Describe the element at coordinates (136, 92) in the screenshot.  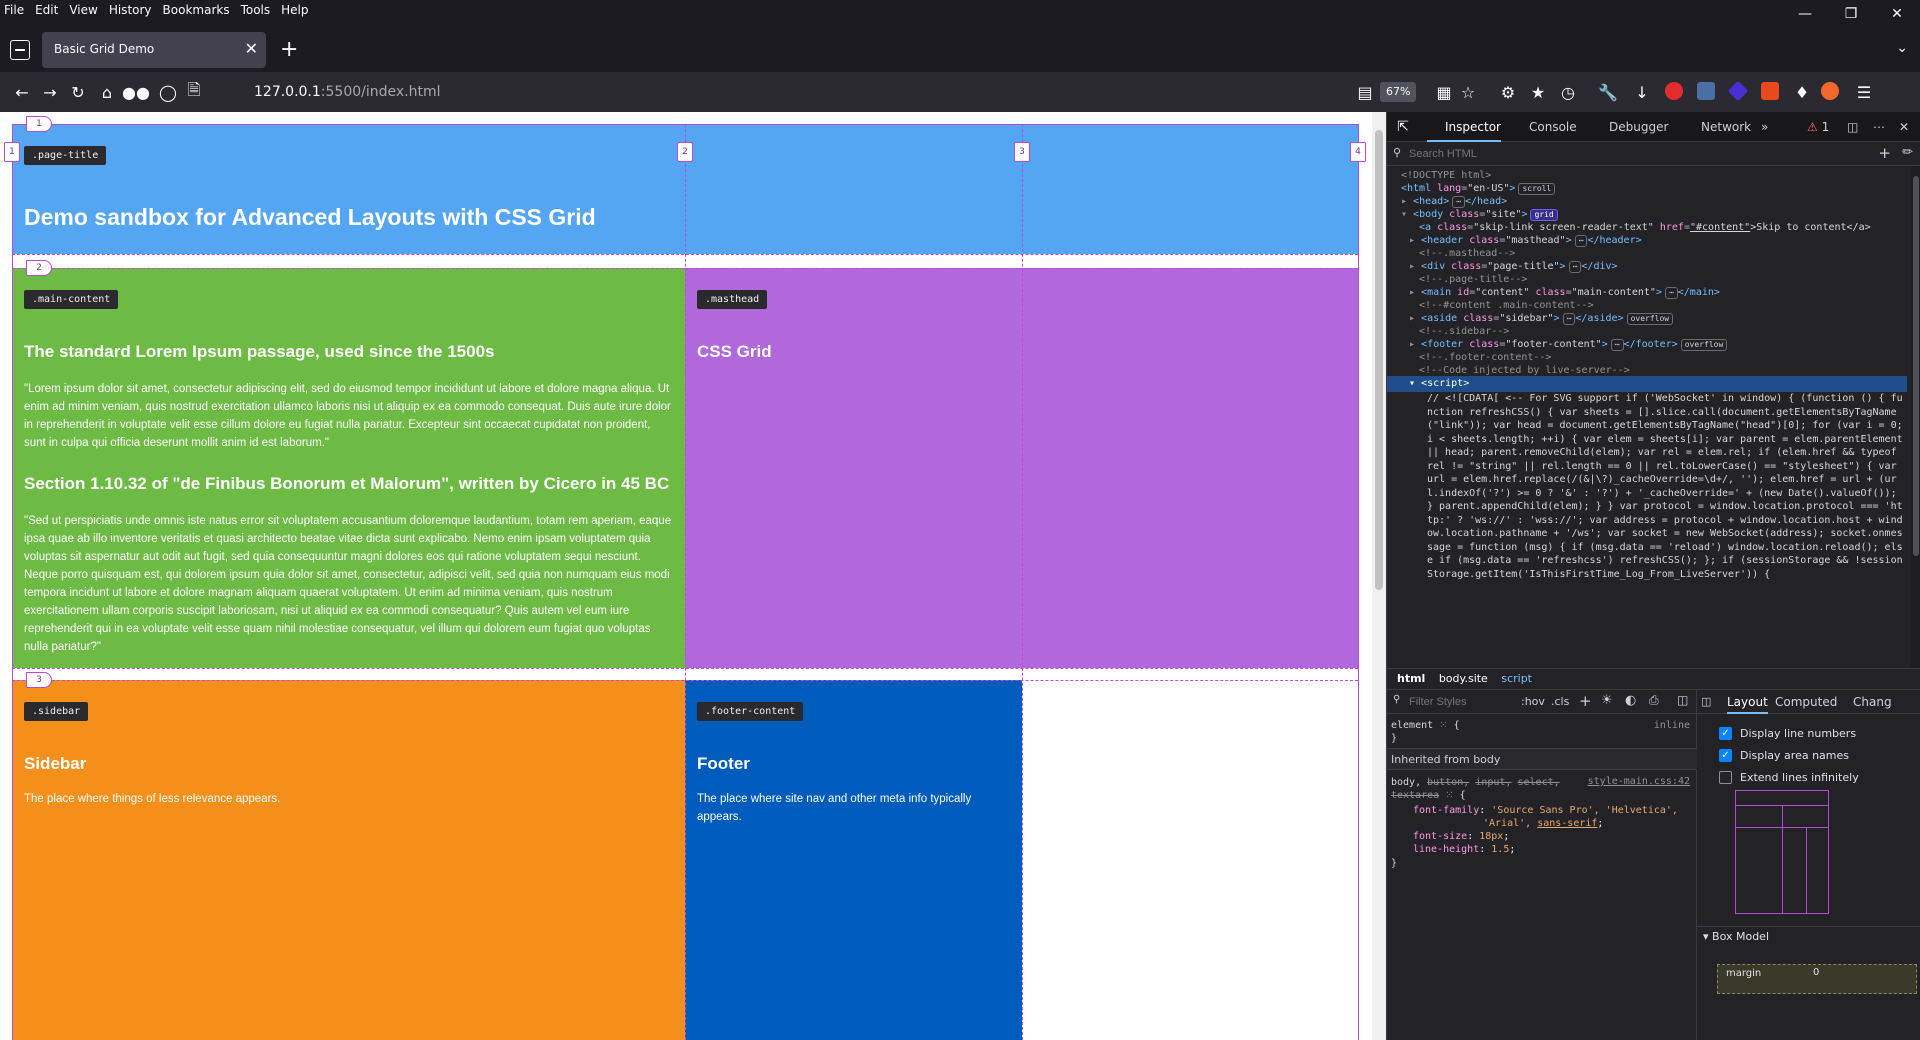
I see `private-mask-icon: ●●` at that location.